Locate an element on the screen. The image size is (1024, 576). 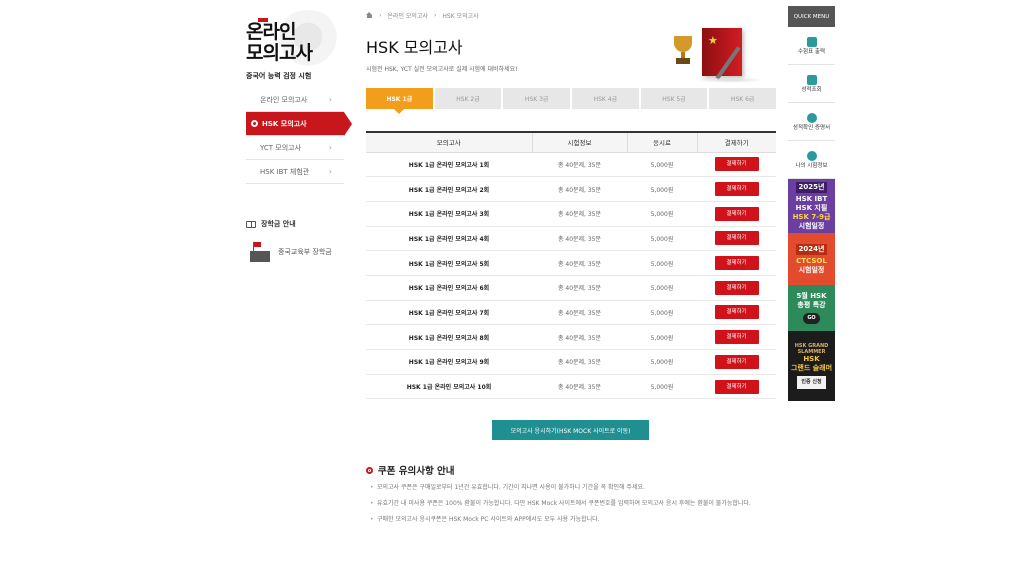
sidebar-item-yct-mock: YCT 모의고사 › is located at coordinates (295, 148).